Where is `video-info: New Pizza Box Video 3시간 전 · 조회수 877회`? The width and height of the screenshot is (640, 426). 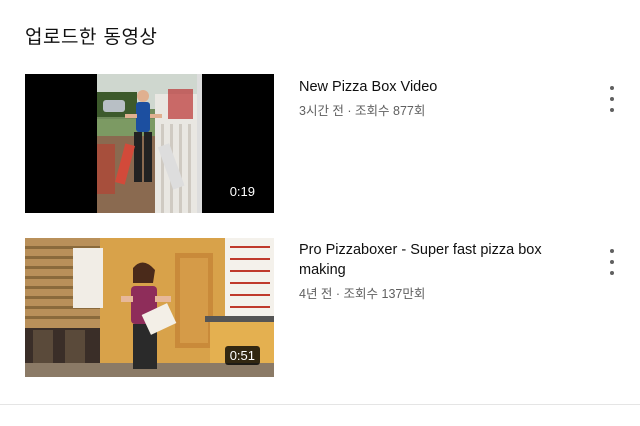 video-info: New Pizza Box Video 3시간 전 · 조회수 877회 is located at coordinates (434, 98).